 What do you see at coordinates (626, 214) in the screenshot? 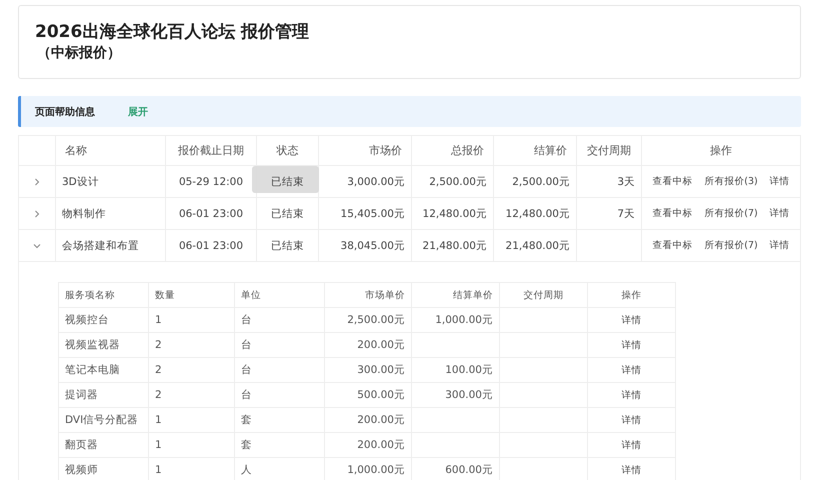
I see `table-cell: 7天` at bounding box center [626, 214].